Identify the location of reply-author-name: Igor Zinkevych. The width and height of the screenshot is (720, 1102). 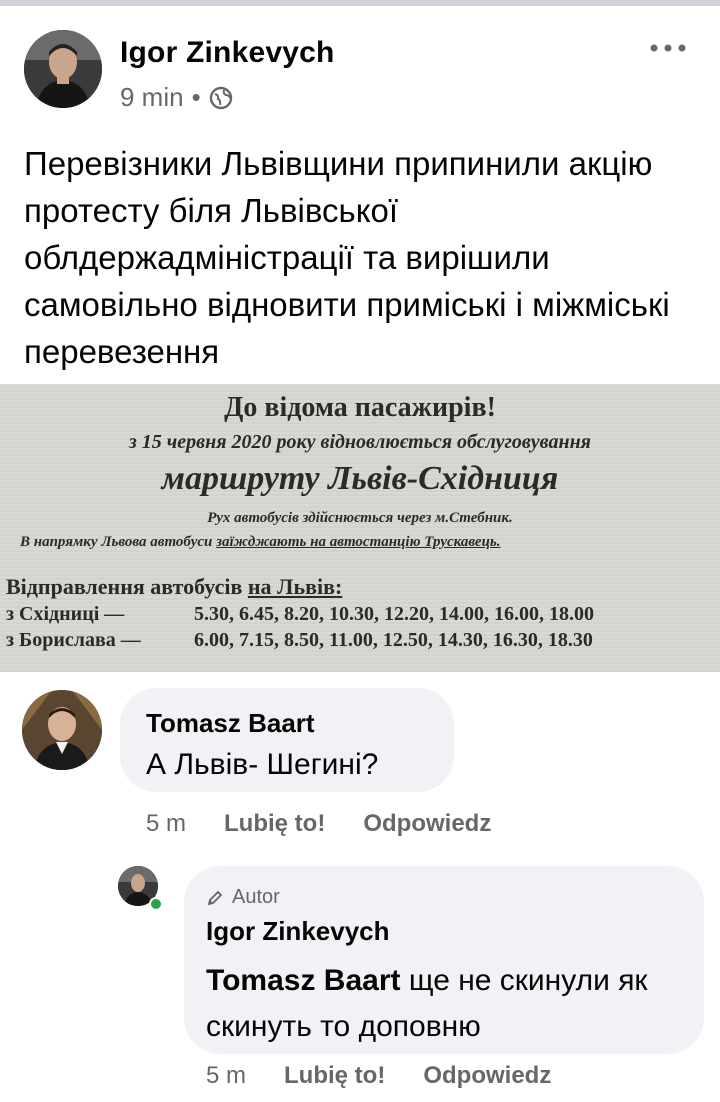
(298, 931).